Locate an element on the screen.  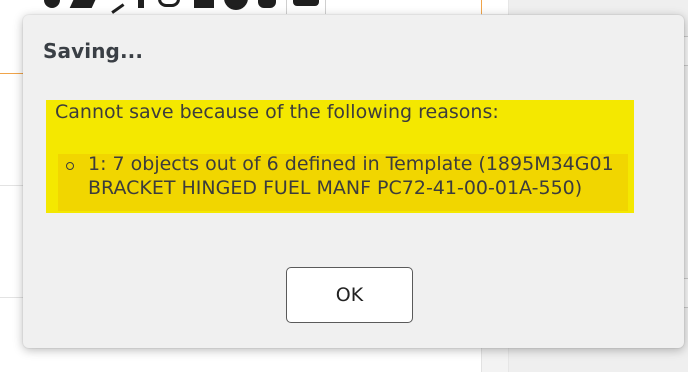
more-icon is located at coordinates (306, 3).